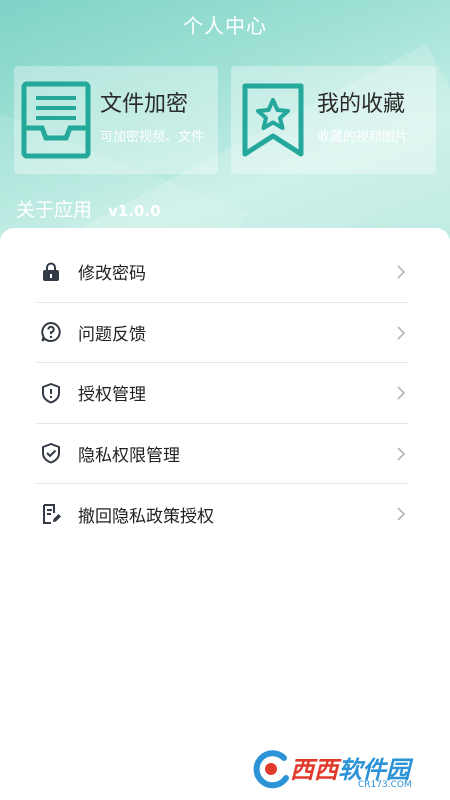 The image size is (450, 800). Describe the element at coordinates (112, 334) in the screenshot. I see `menu-item-label: 问题反馈` at that location.